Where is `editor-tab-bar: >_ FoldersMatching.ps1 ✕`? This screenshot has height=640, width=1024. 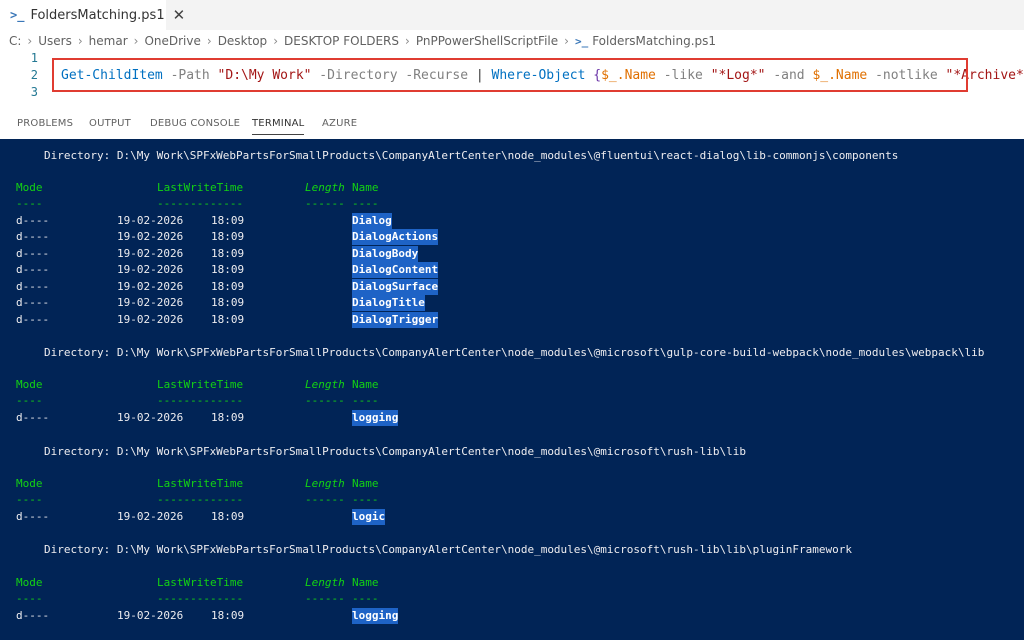 editor-tab-bar: >_ FoldersMatching.ps1 ✕ is located at coordinates (512, 15).